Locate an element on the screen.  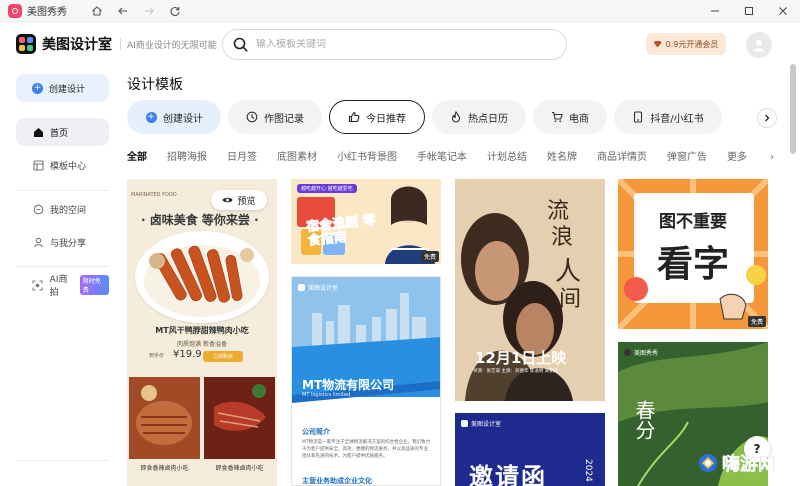
sidebar-item-my-space: 我的空间 is located at coordinates (62, 209).